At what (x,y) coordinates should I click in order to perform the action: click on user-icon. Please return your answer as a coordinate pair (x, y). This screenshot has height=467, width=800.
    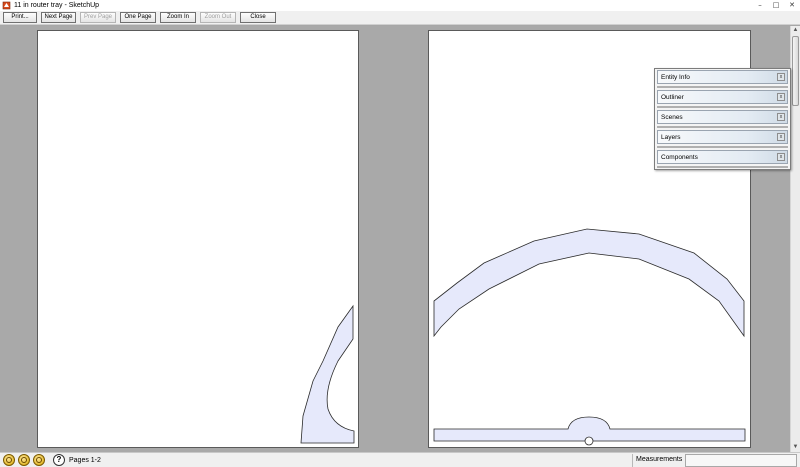
    Looking at the image, I should click on (39, 460).